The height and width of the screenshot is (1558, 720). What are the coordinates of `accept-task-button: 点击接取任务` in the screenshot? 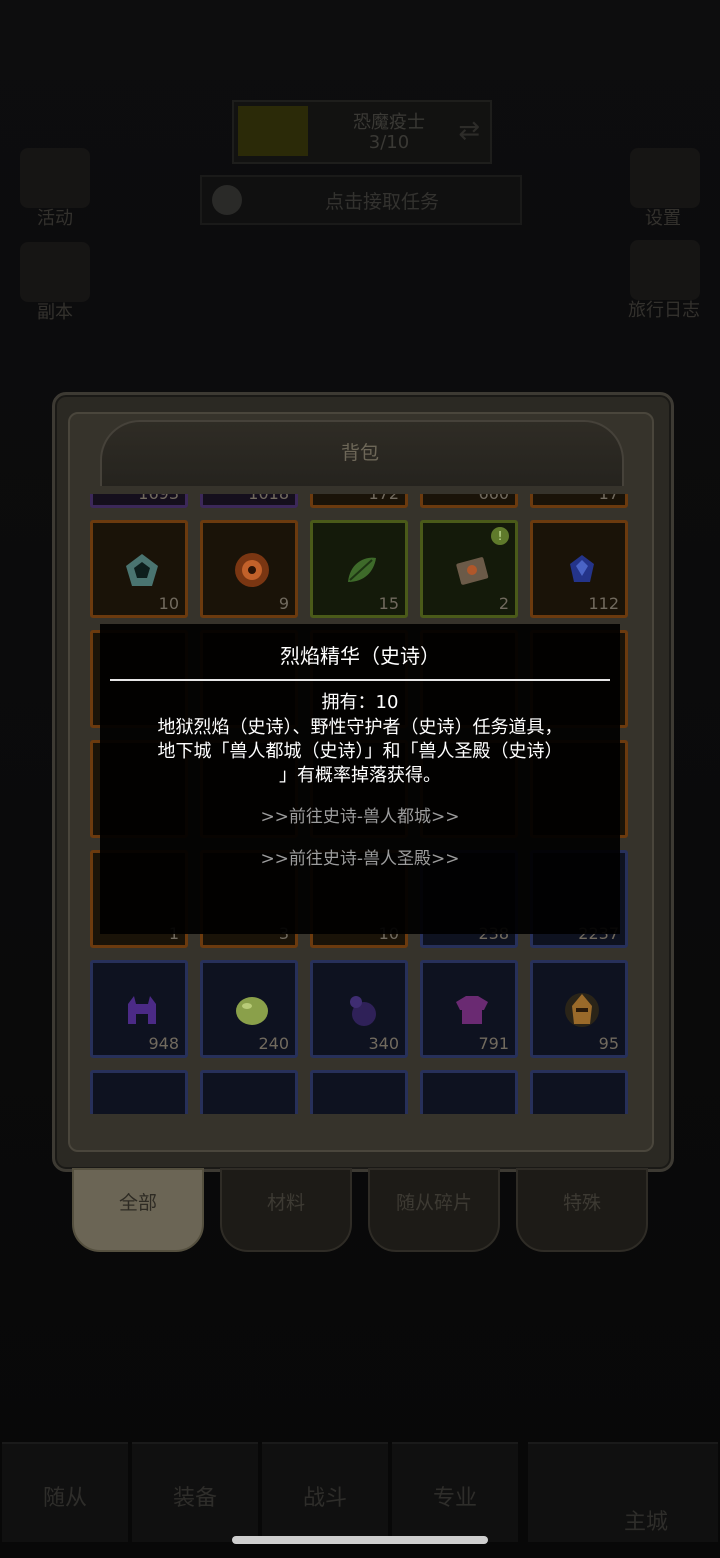 It's located at (361, 200).